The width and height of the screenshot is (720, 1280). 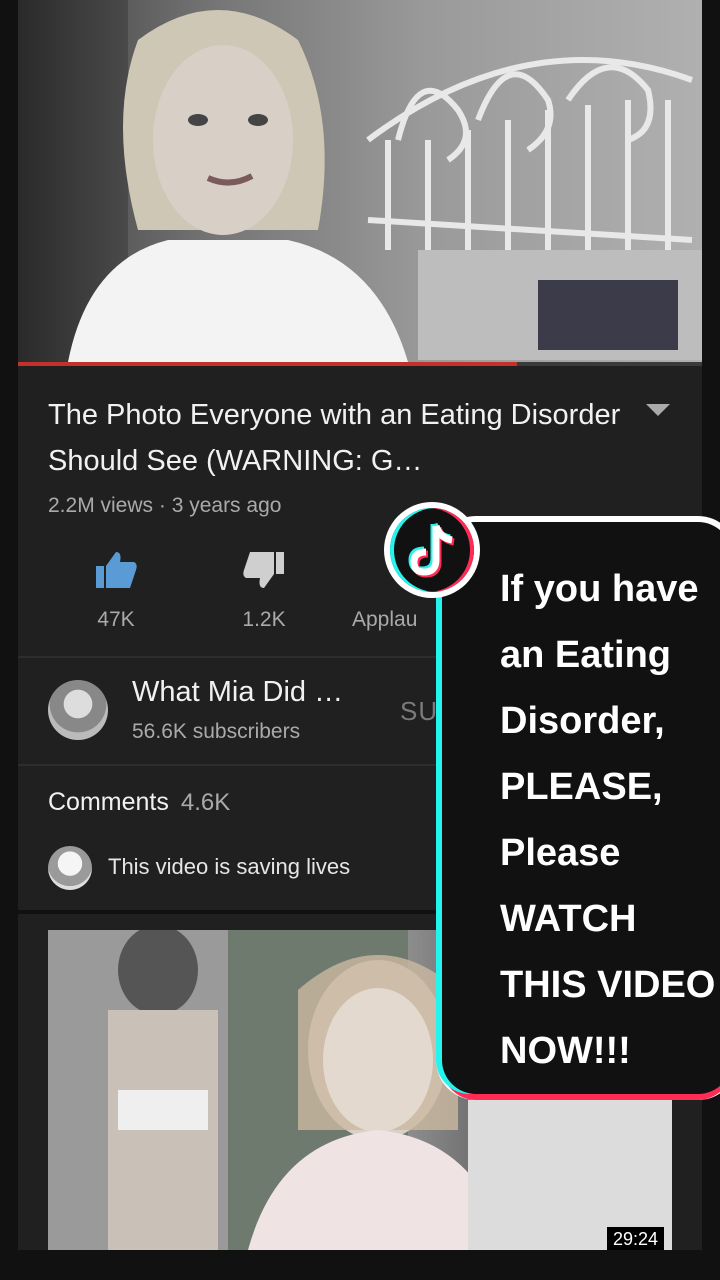 I want to click on top-comment: This video is saving lives, so click(x=229, y=867).